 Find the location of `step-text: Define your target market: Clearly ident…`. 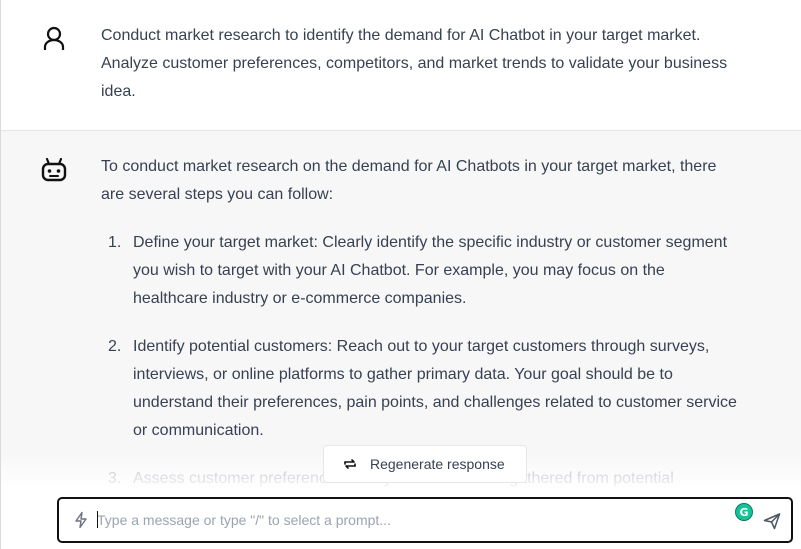

step-text: Define your target market: Clearly ident… is located at coordinates (430, 270).